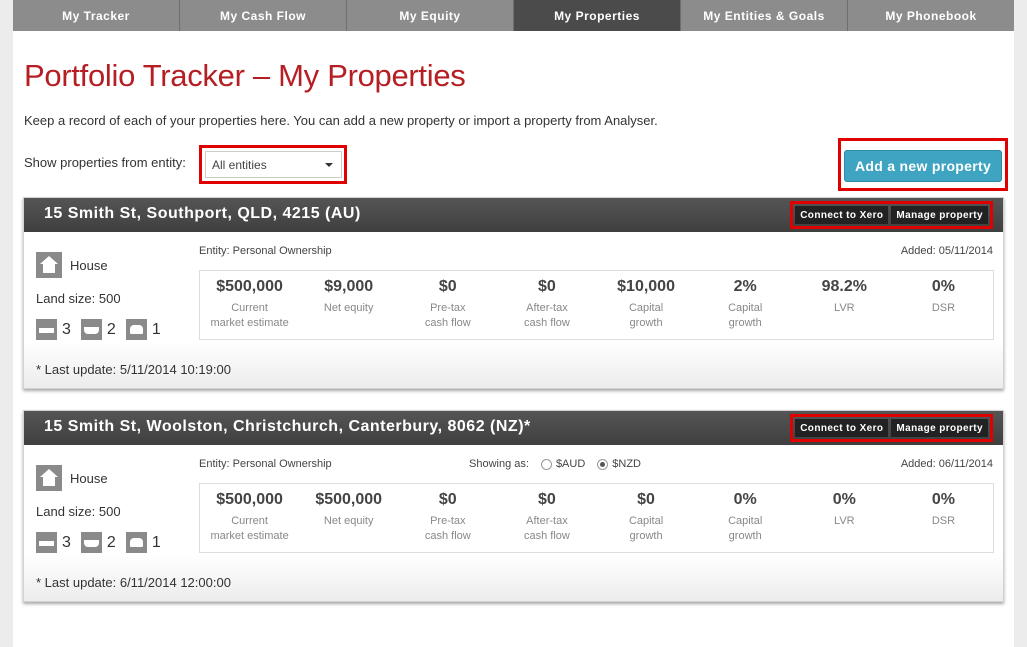 This screenshot has width=1027, height=647. I want to click on metric: 0% Capital growth, so click(745, 521).